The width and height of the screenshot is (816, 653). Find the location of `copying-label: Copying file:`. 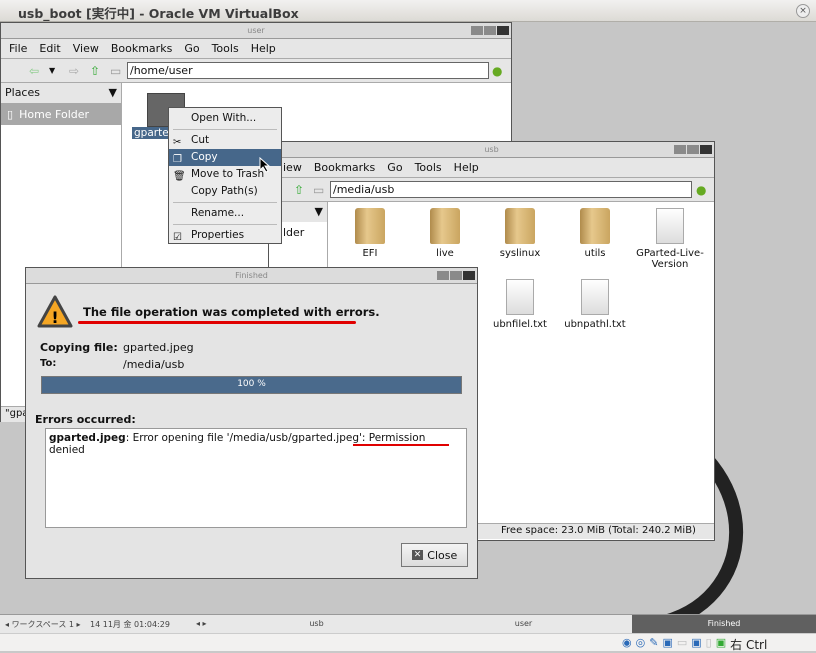

copying-label: Copying file: is located at coordinates (79, 347).